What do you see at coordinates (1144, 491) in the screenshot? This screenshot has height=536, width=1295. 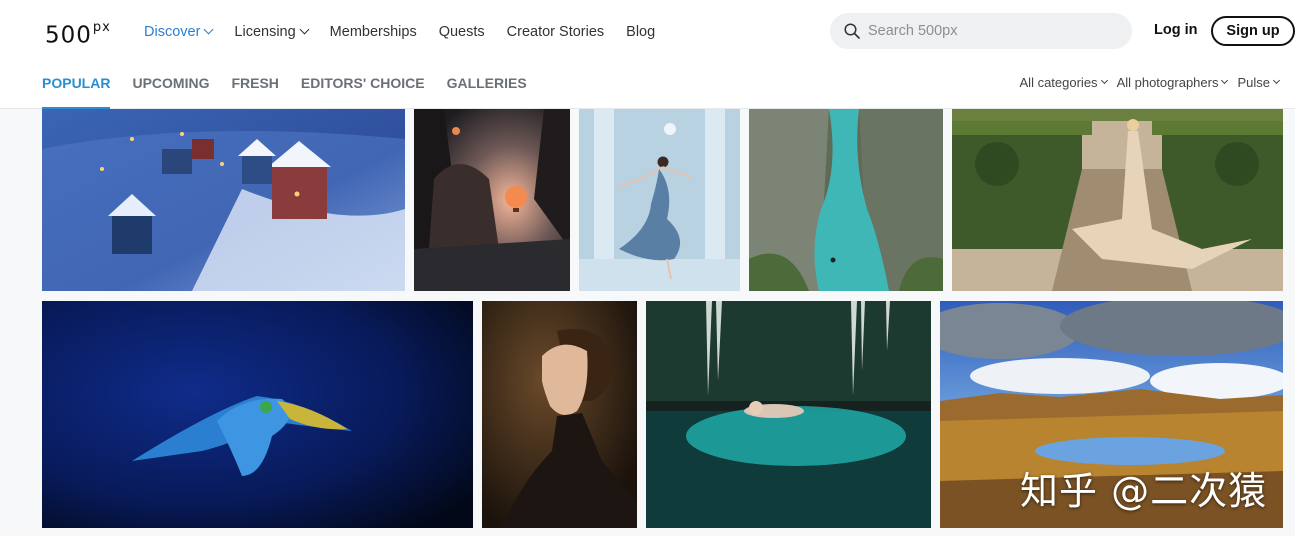 I see `watermark-text: 知乎 @二次猿` at bounding box center [1144, 491].